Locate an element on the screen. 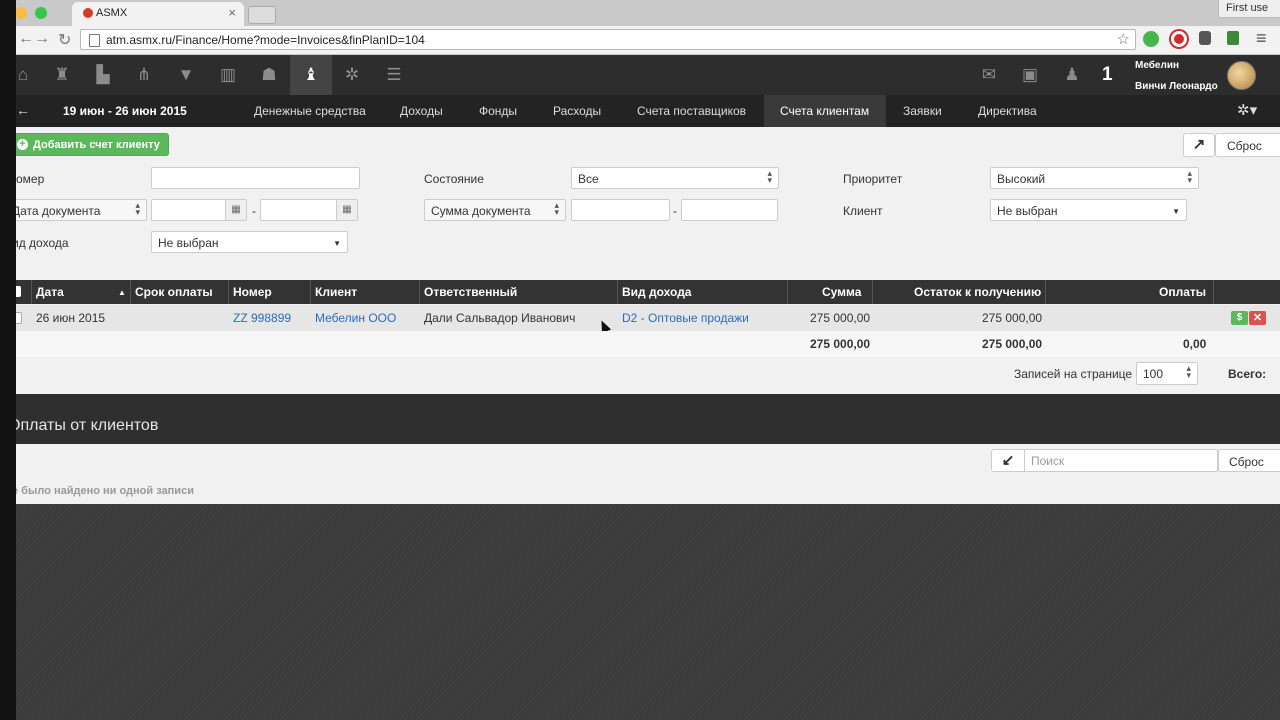 This screenshot has height=720, width=1280. reset-label: Сброс is located at coordinates (1246, 462).